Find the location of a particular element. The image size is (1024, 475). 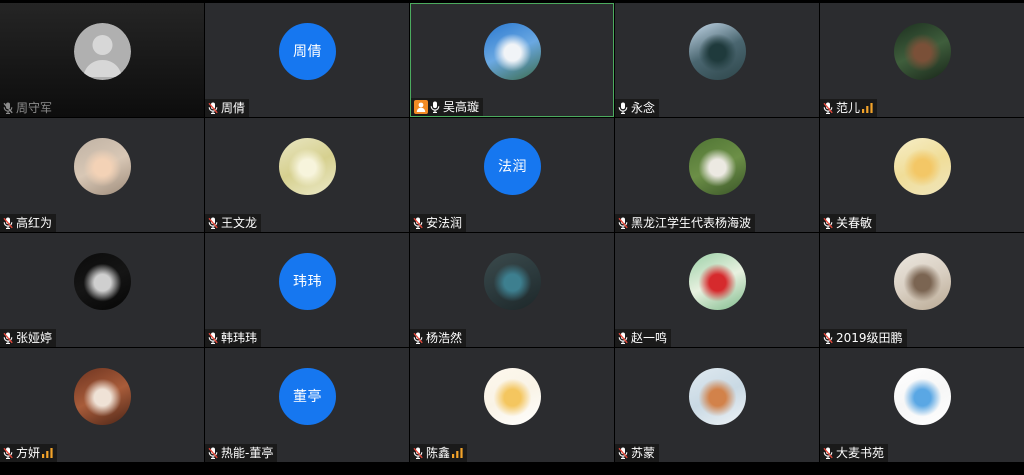

participant-tile: 苏蒙 is located at coordinates (717, 405).